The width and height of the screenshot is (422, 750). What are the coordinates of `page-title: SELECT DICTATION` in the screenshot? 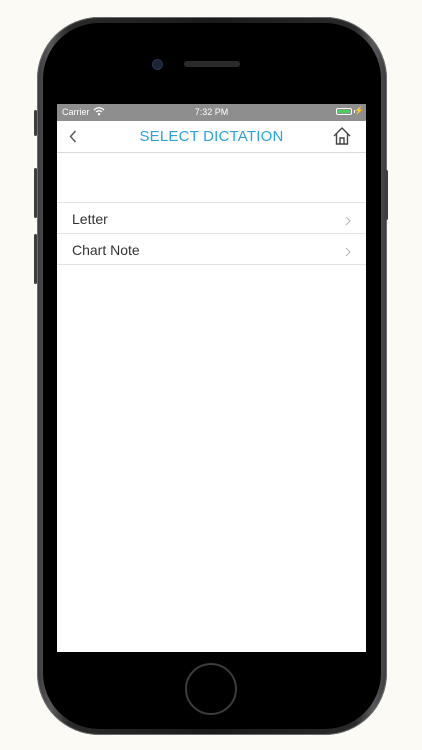 It's located at (211, 136).